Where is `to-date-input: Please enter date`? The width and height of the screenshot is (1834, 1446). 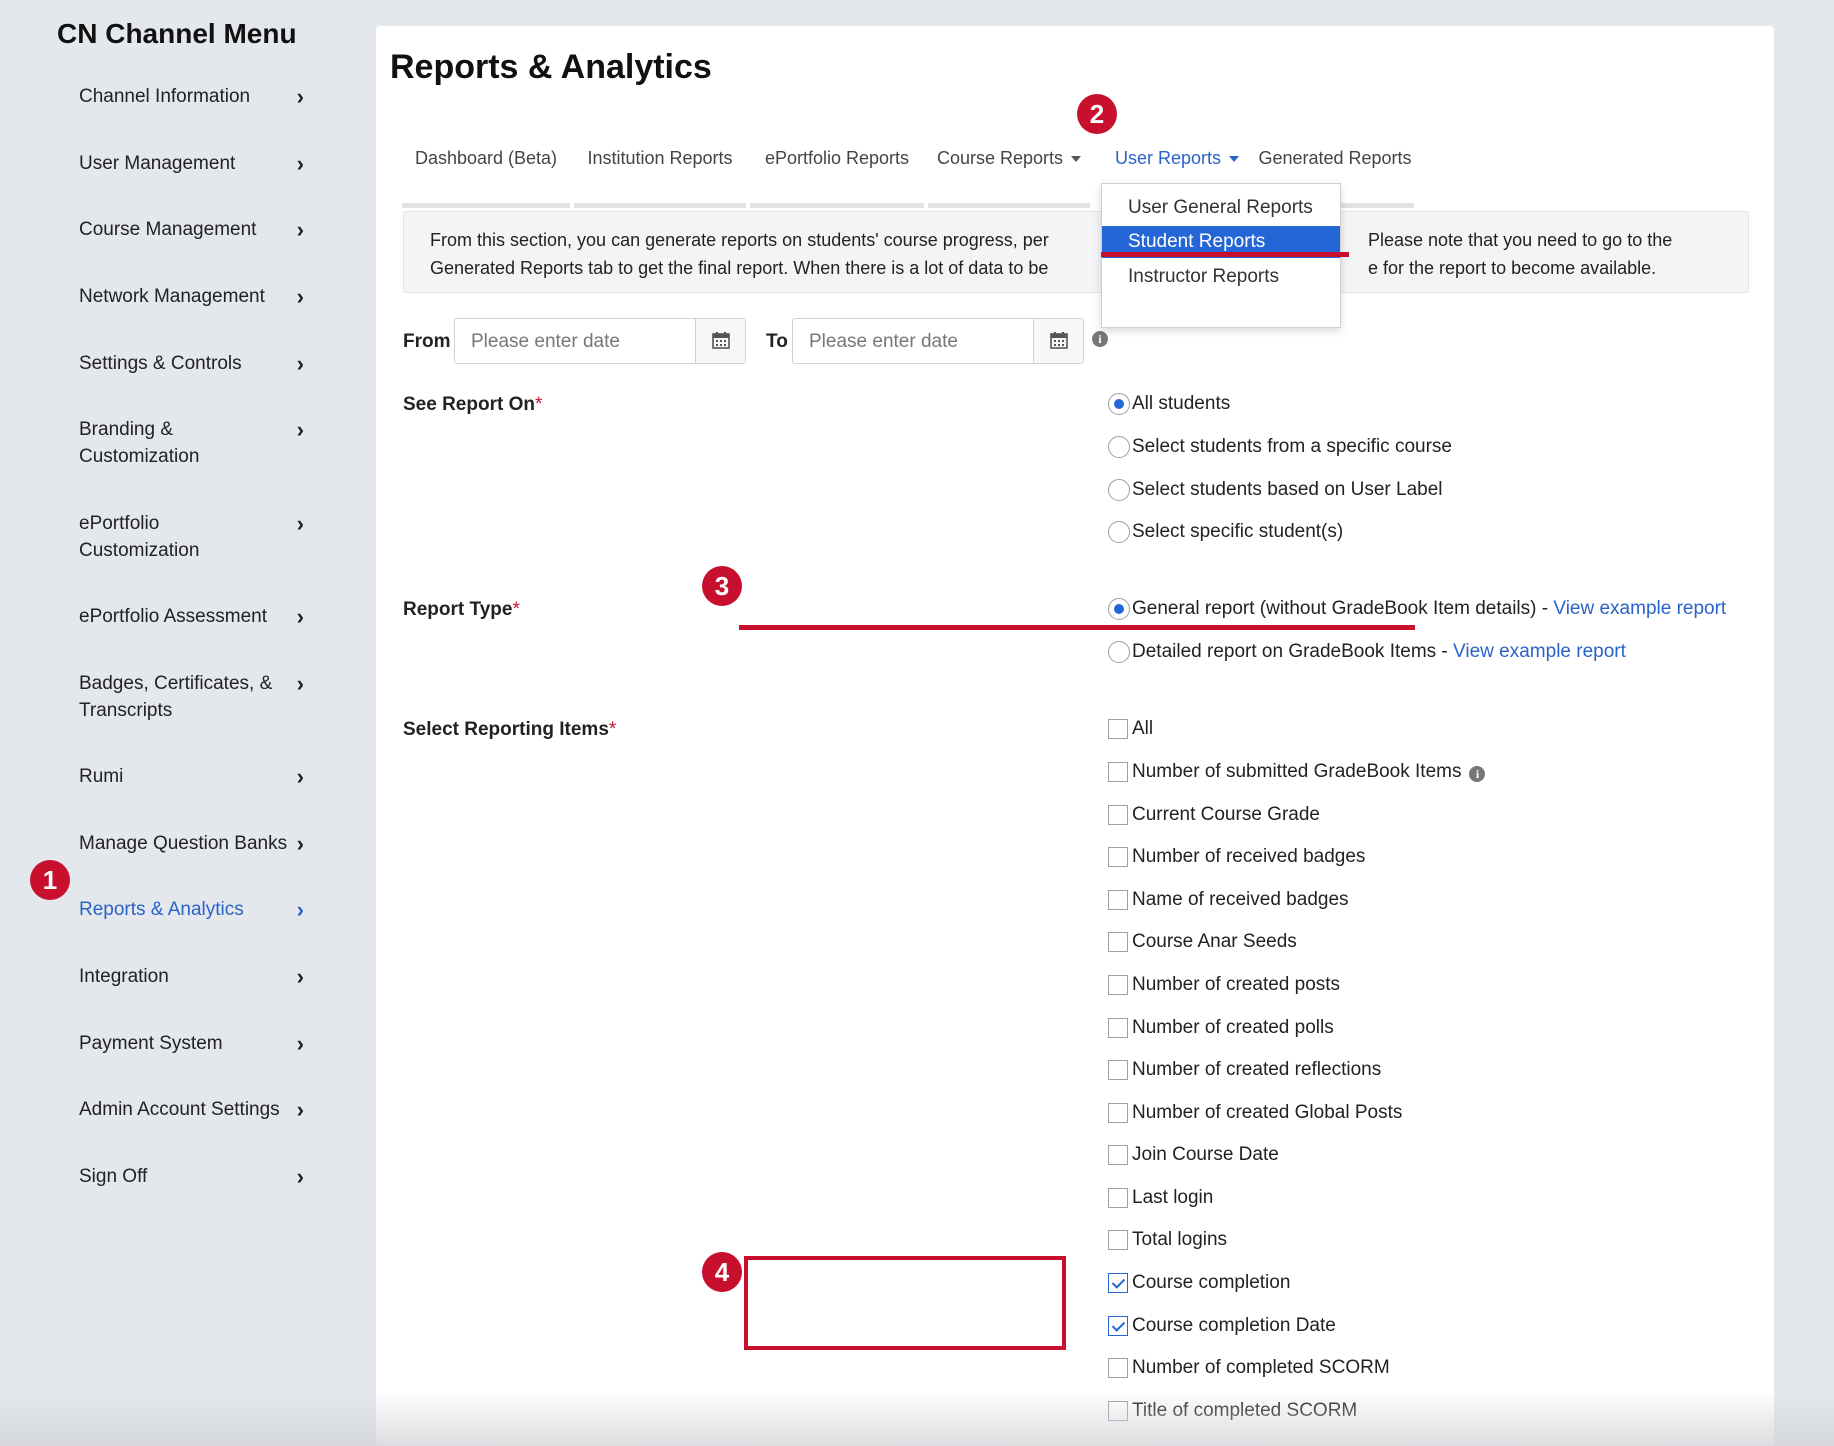
to-date-input: Please enter date is located at coordinates (938, 341).